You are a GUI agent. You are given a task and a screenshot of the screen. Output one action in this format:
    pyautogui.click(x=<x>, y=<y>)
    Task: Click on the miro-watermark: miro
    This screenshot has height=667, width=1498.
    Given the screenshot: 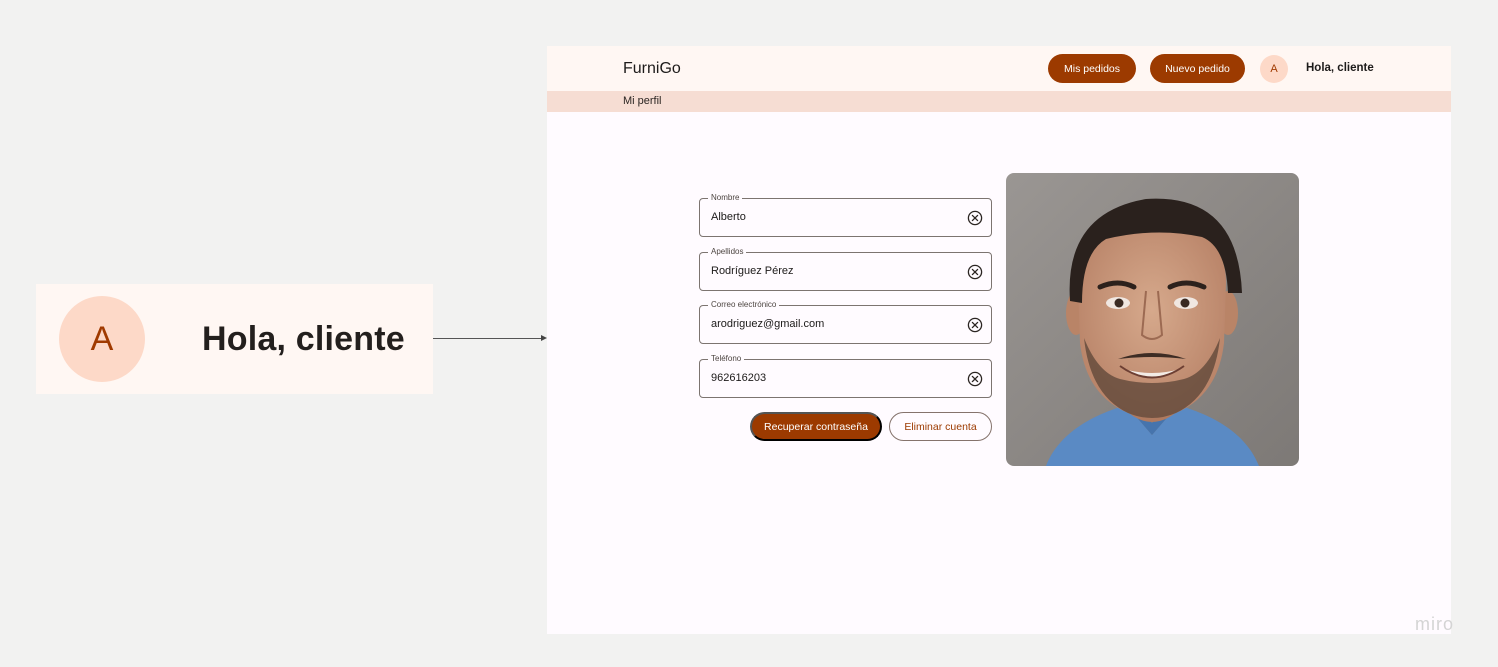 What is the action you would take?
    pyautogui.click(x=1434, y=624)
    